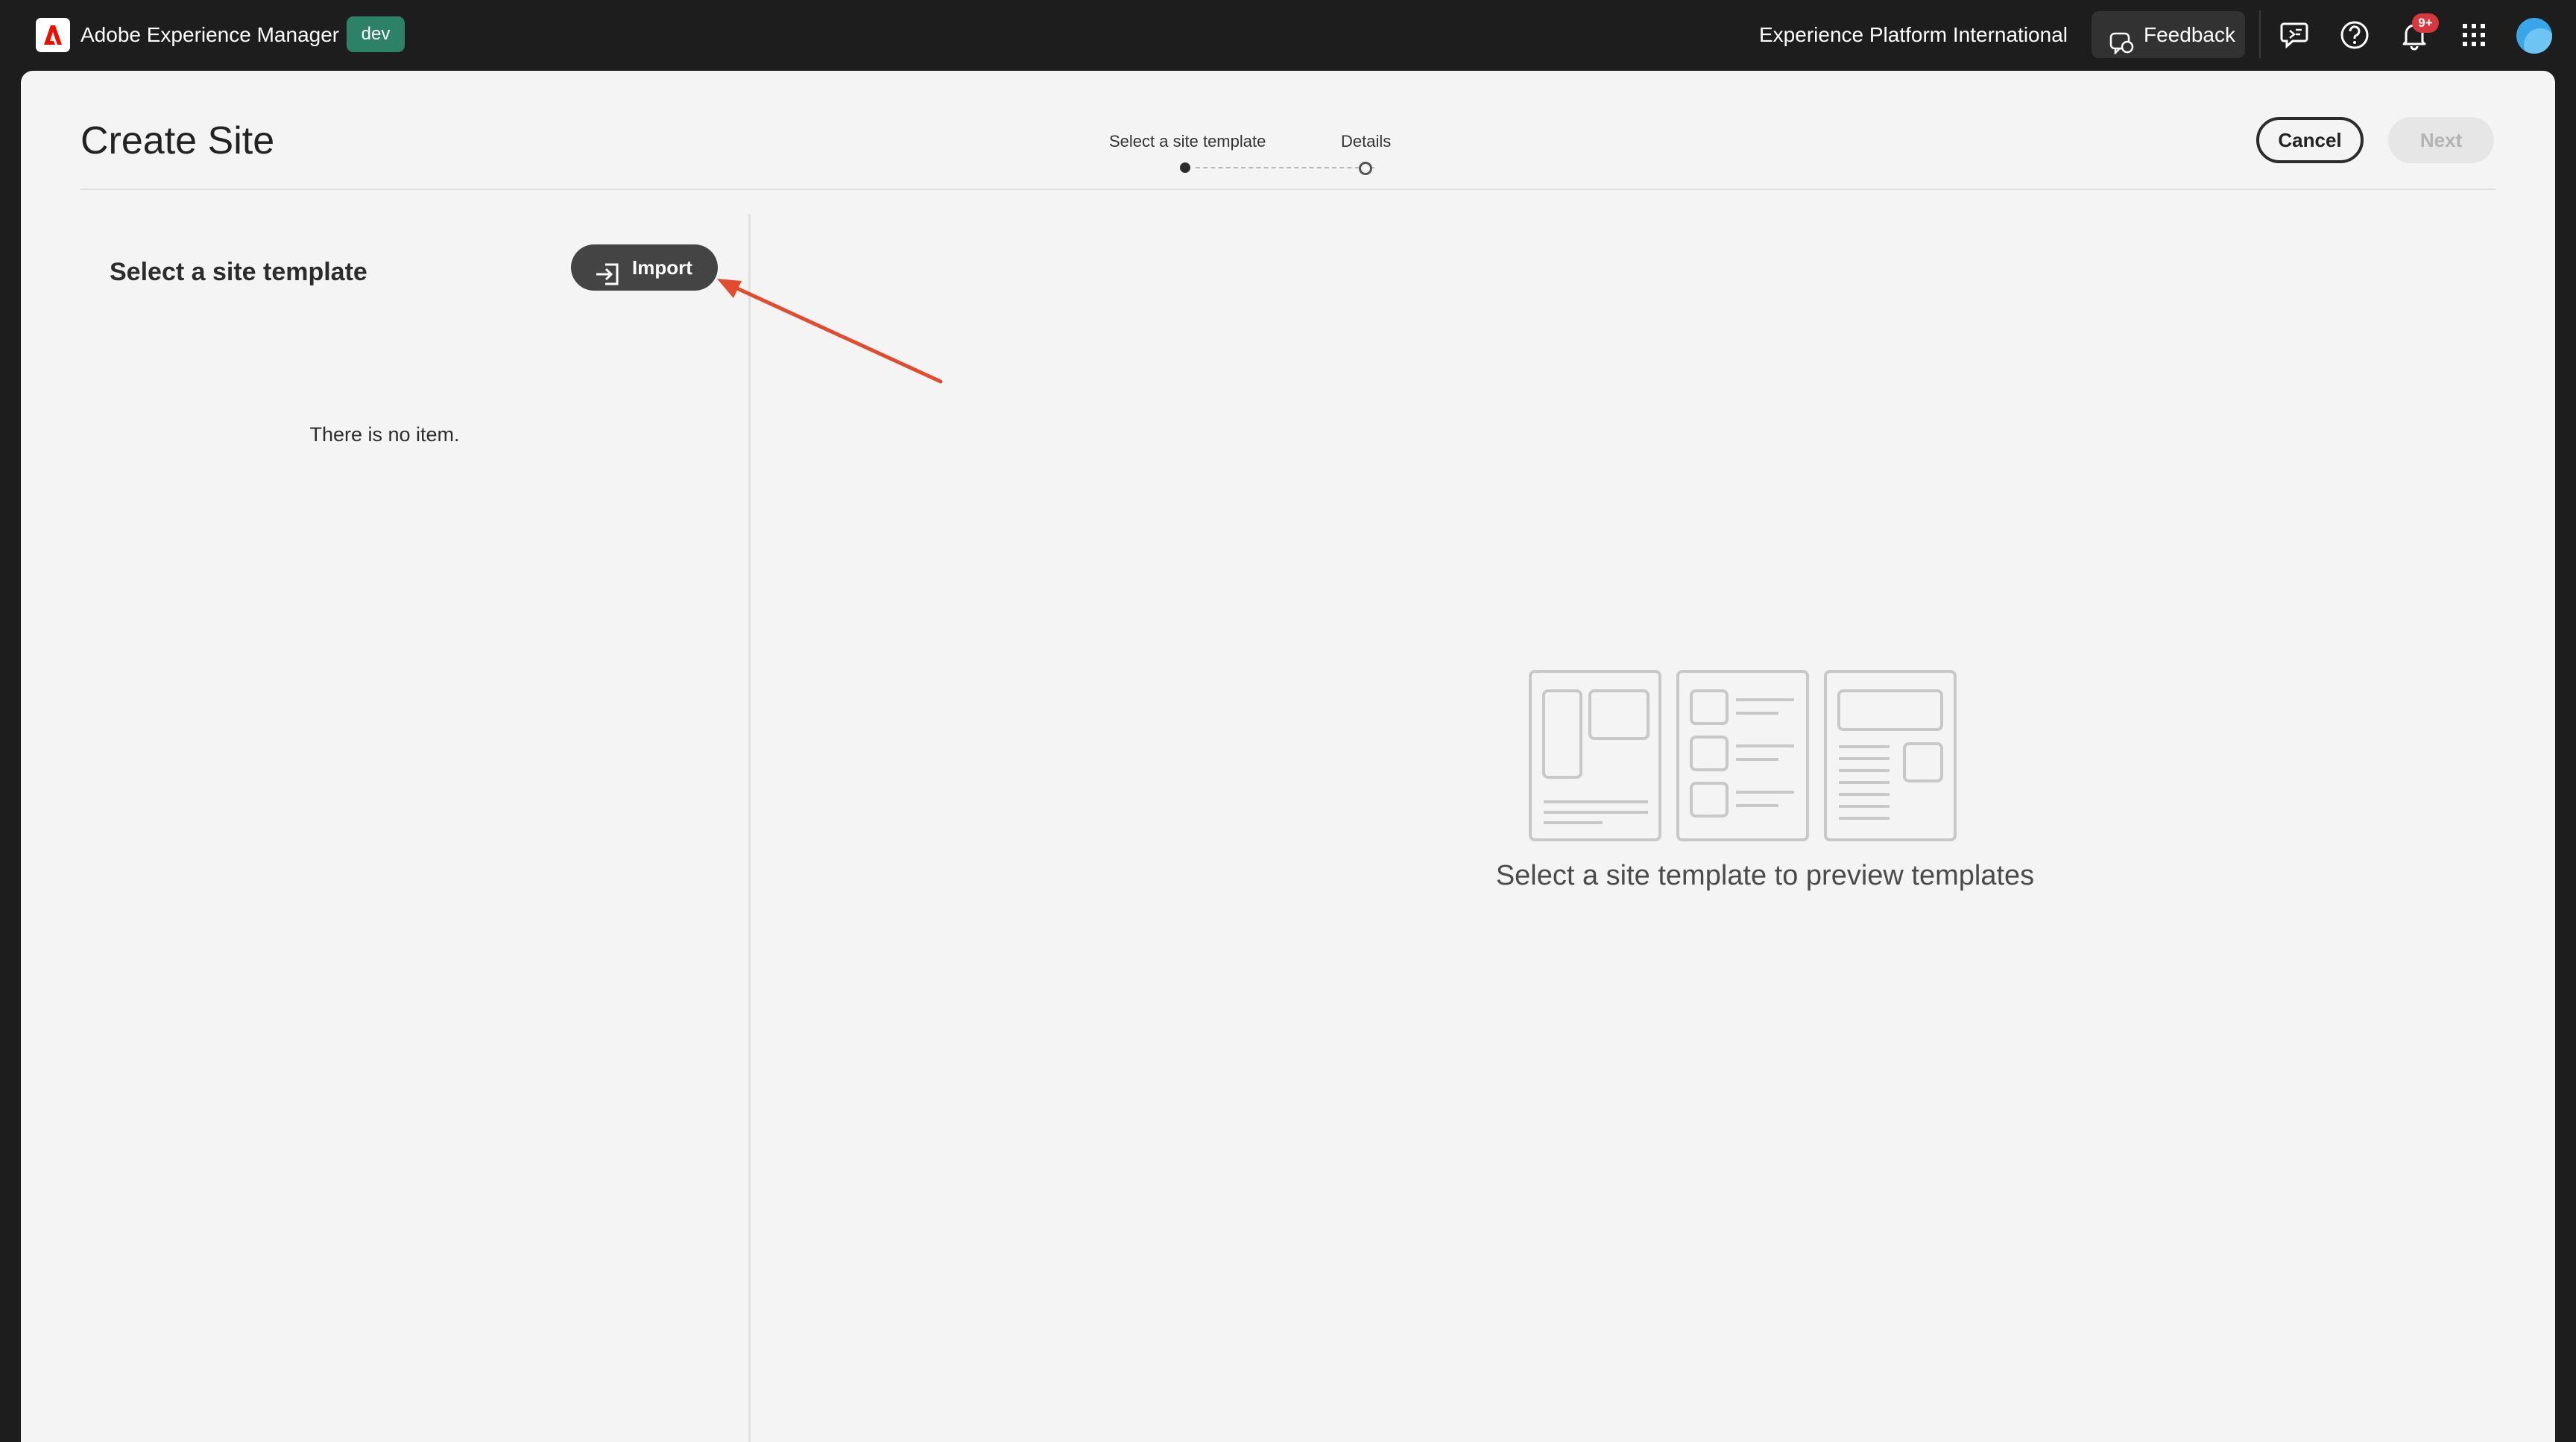  I want to click on org-switcher: Experience Platform International, so click(1913, 35).